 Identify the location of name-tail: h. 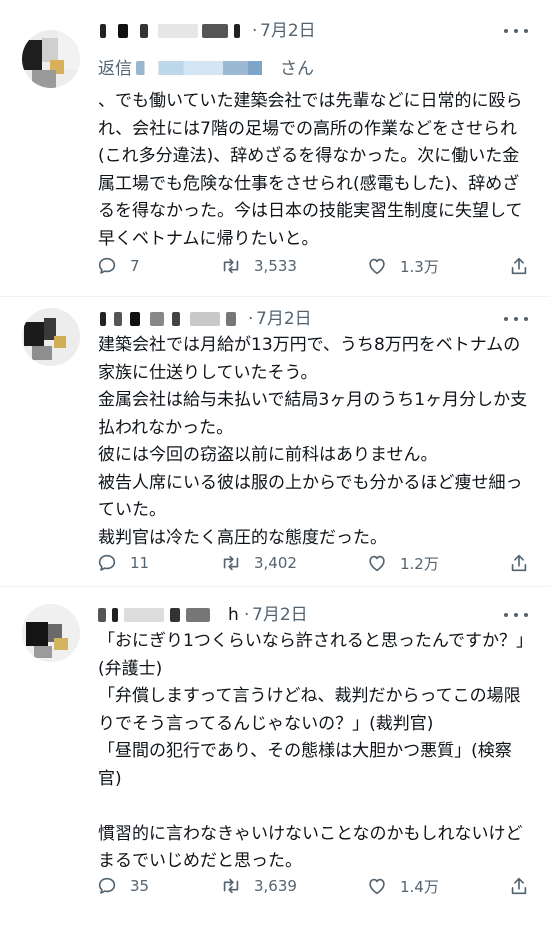
(233, 615).